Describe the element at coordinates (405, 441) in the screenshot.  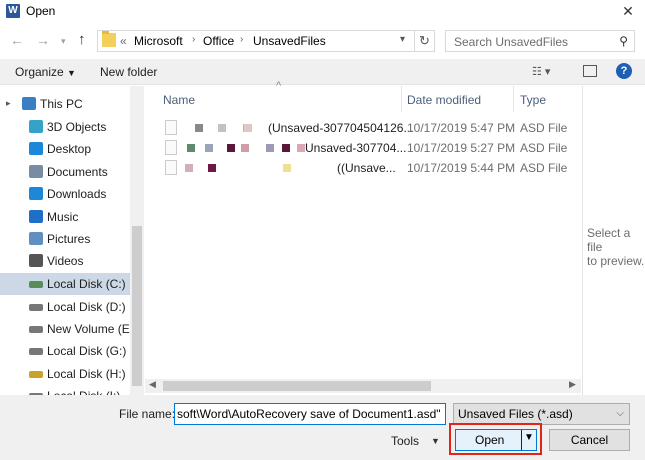
I see `tools-button: Tools` at that location.